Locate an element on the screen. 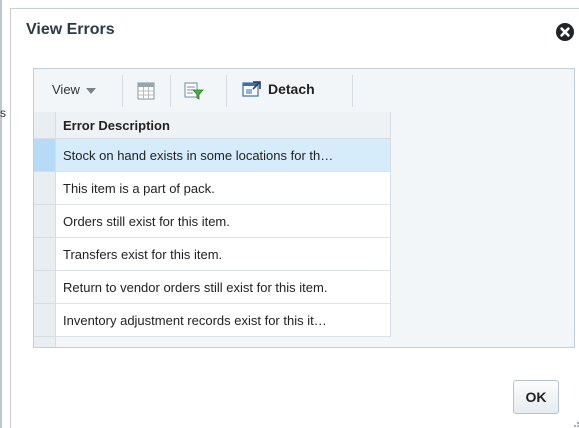 This screenshot has height=428, width=579. view-menu: View is located at coordinates (74, 89).